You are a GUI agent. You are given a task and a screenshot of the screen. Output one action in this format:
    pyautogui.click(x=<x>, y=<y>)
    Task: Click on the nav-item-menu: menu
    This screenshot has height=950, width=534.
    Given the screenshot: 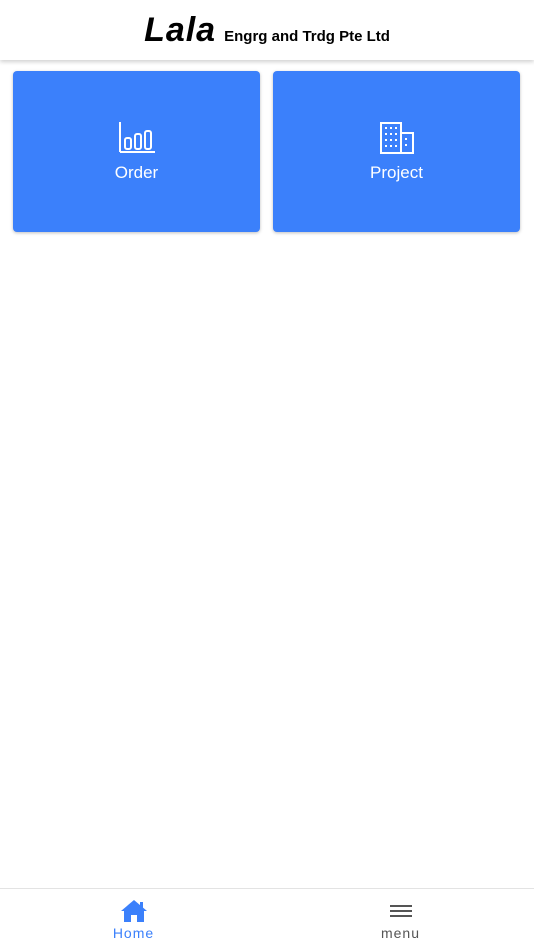 What is the action you would take?
    pyautogui.click(x=400, y=919)
    